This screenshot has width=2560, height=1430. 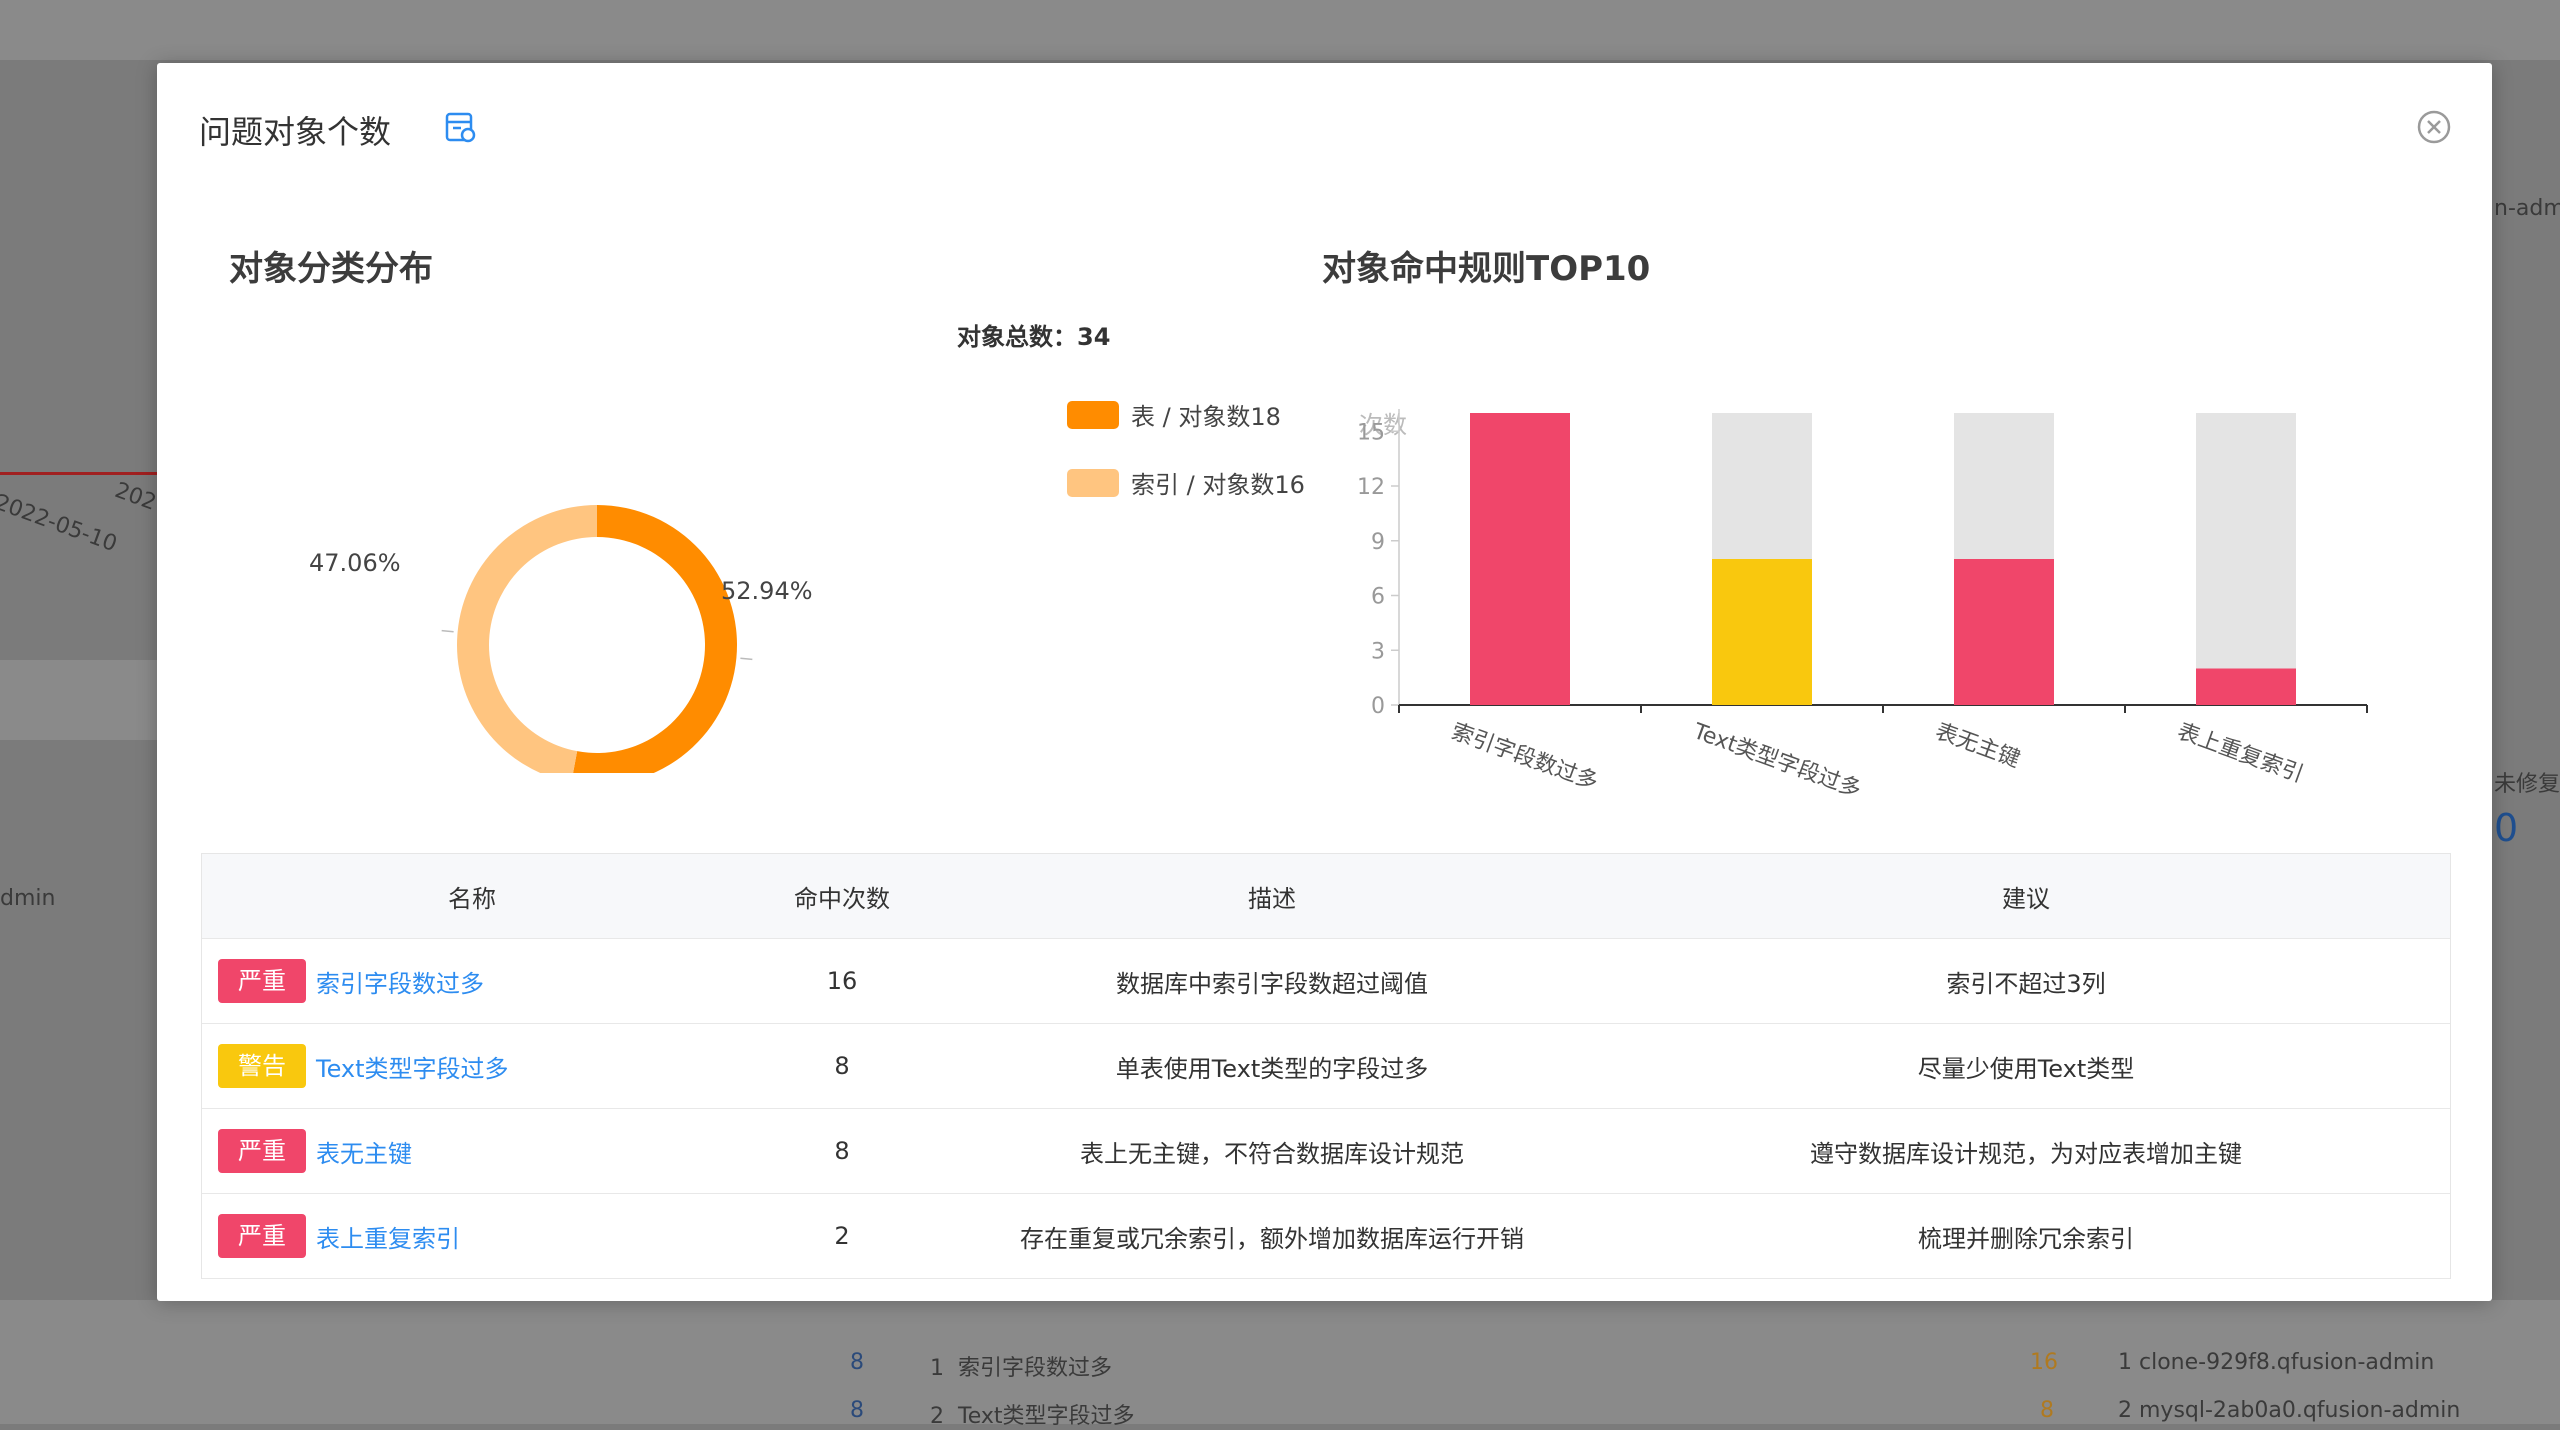 I want to click on bg-instance-item: 1 clone-929f8.qfusion-admin, so click(x=2276, y=1362).